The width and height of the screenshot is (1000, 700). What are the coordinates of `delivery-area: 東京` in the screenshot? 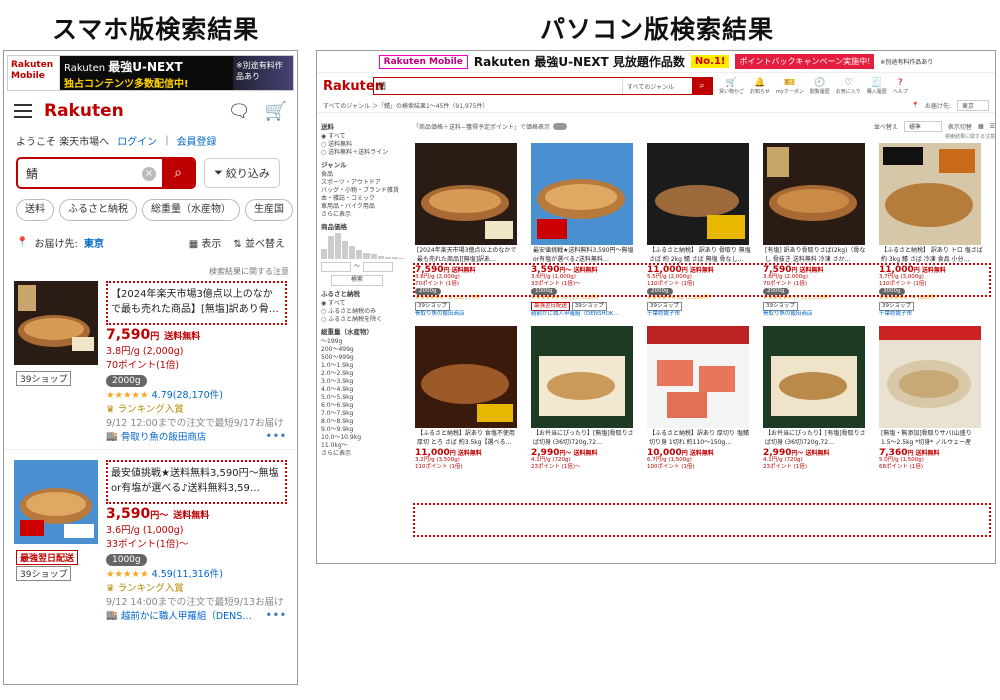 It's located at (94, 242).